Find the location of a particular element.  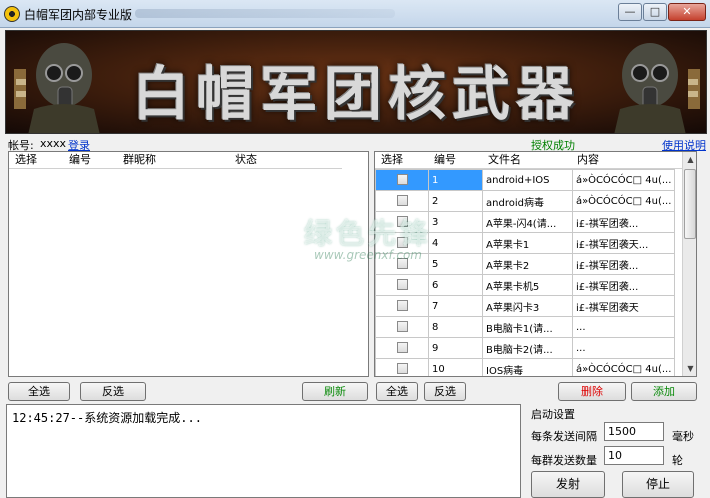

add-button: 添加 is located at coordinates (664, 391).